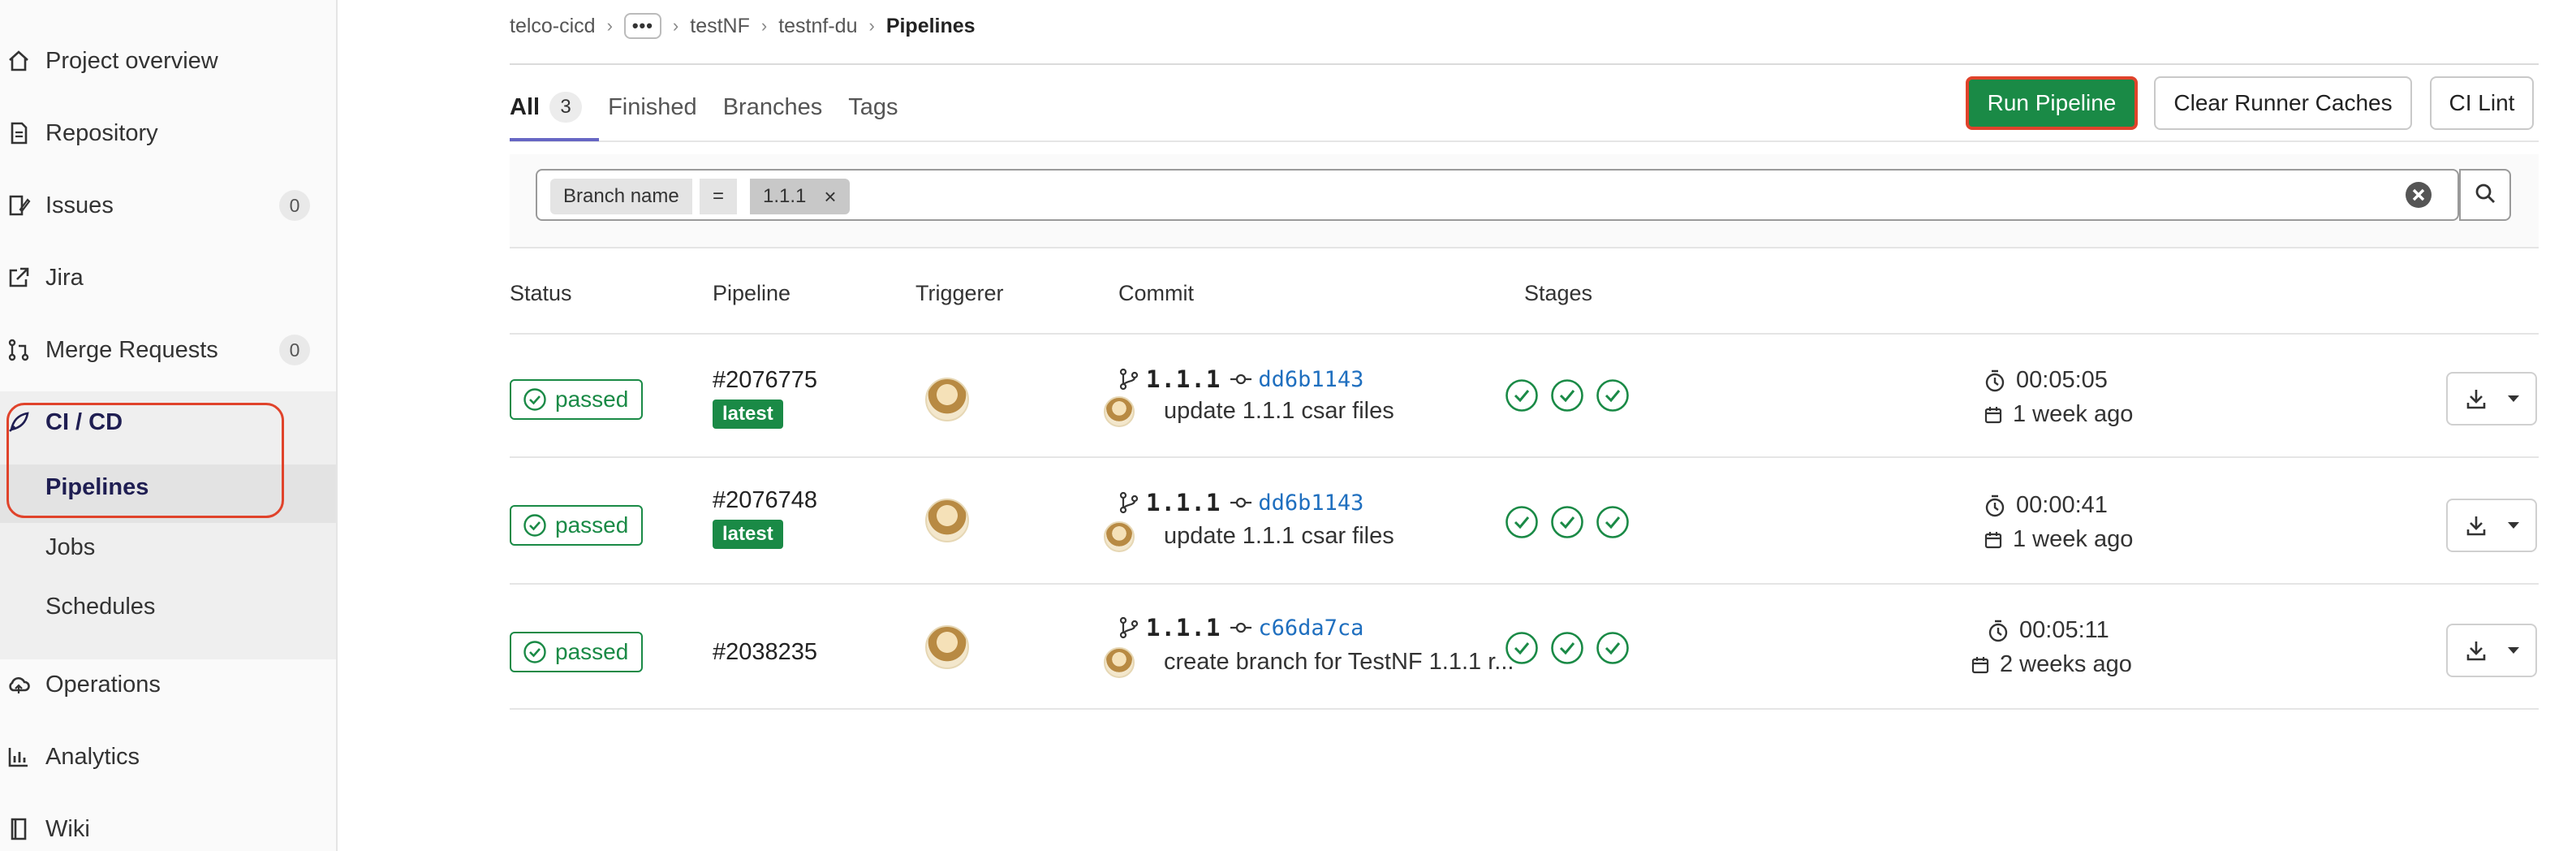 This screenshot has width=2576, height=851. I want to click on tab-label: Finished, so click(653, 106).